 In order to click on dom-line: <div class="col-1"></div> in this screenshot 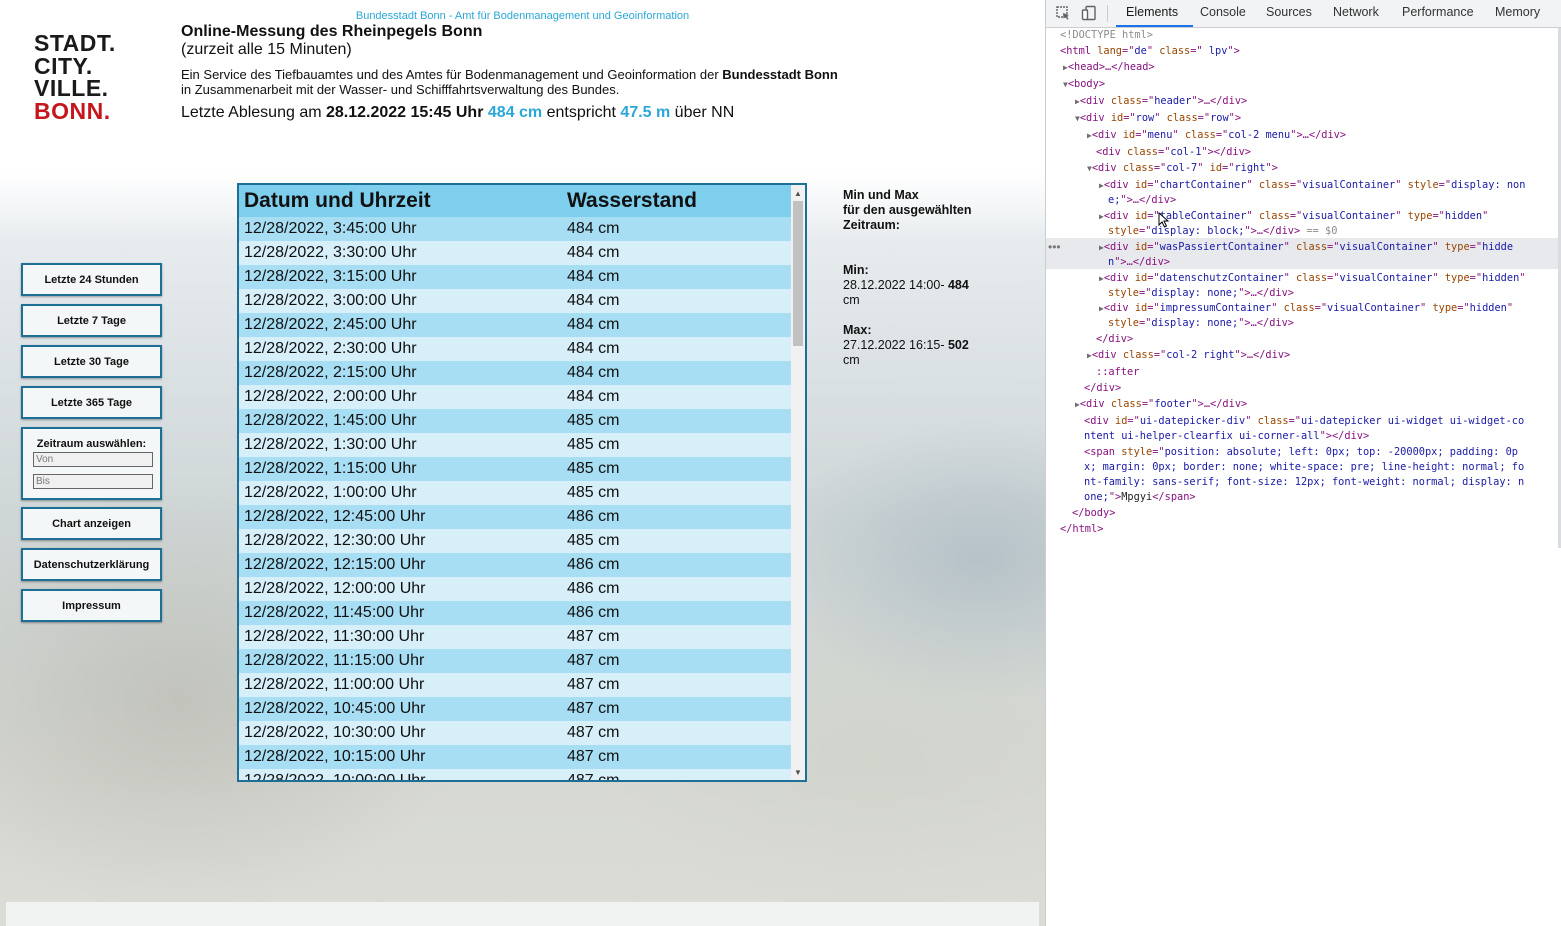, I will do `click(1173, 153)`.